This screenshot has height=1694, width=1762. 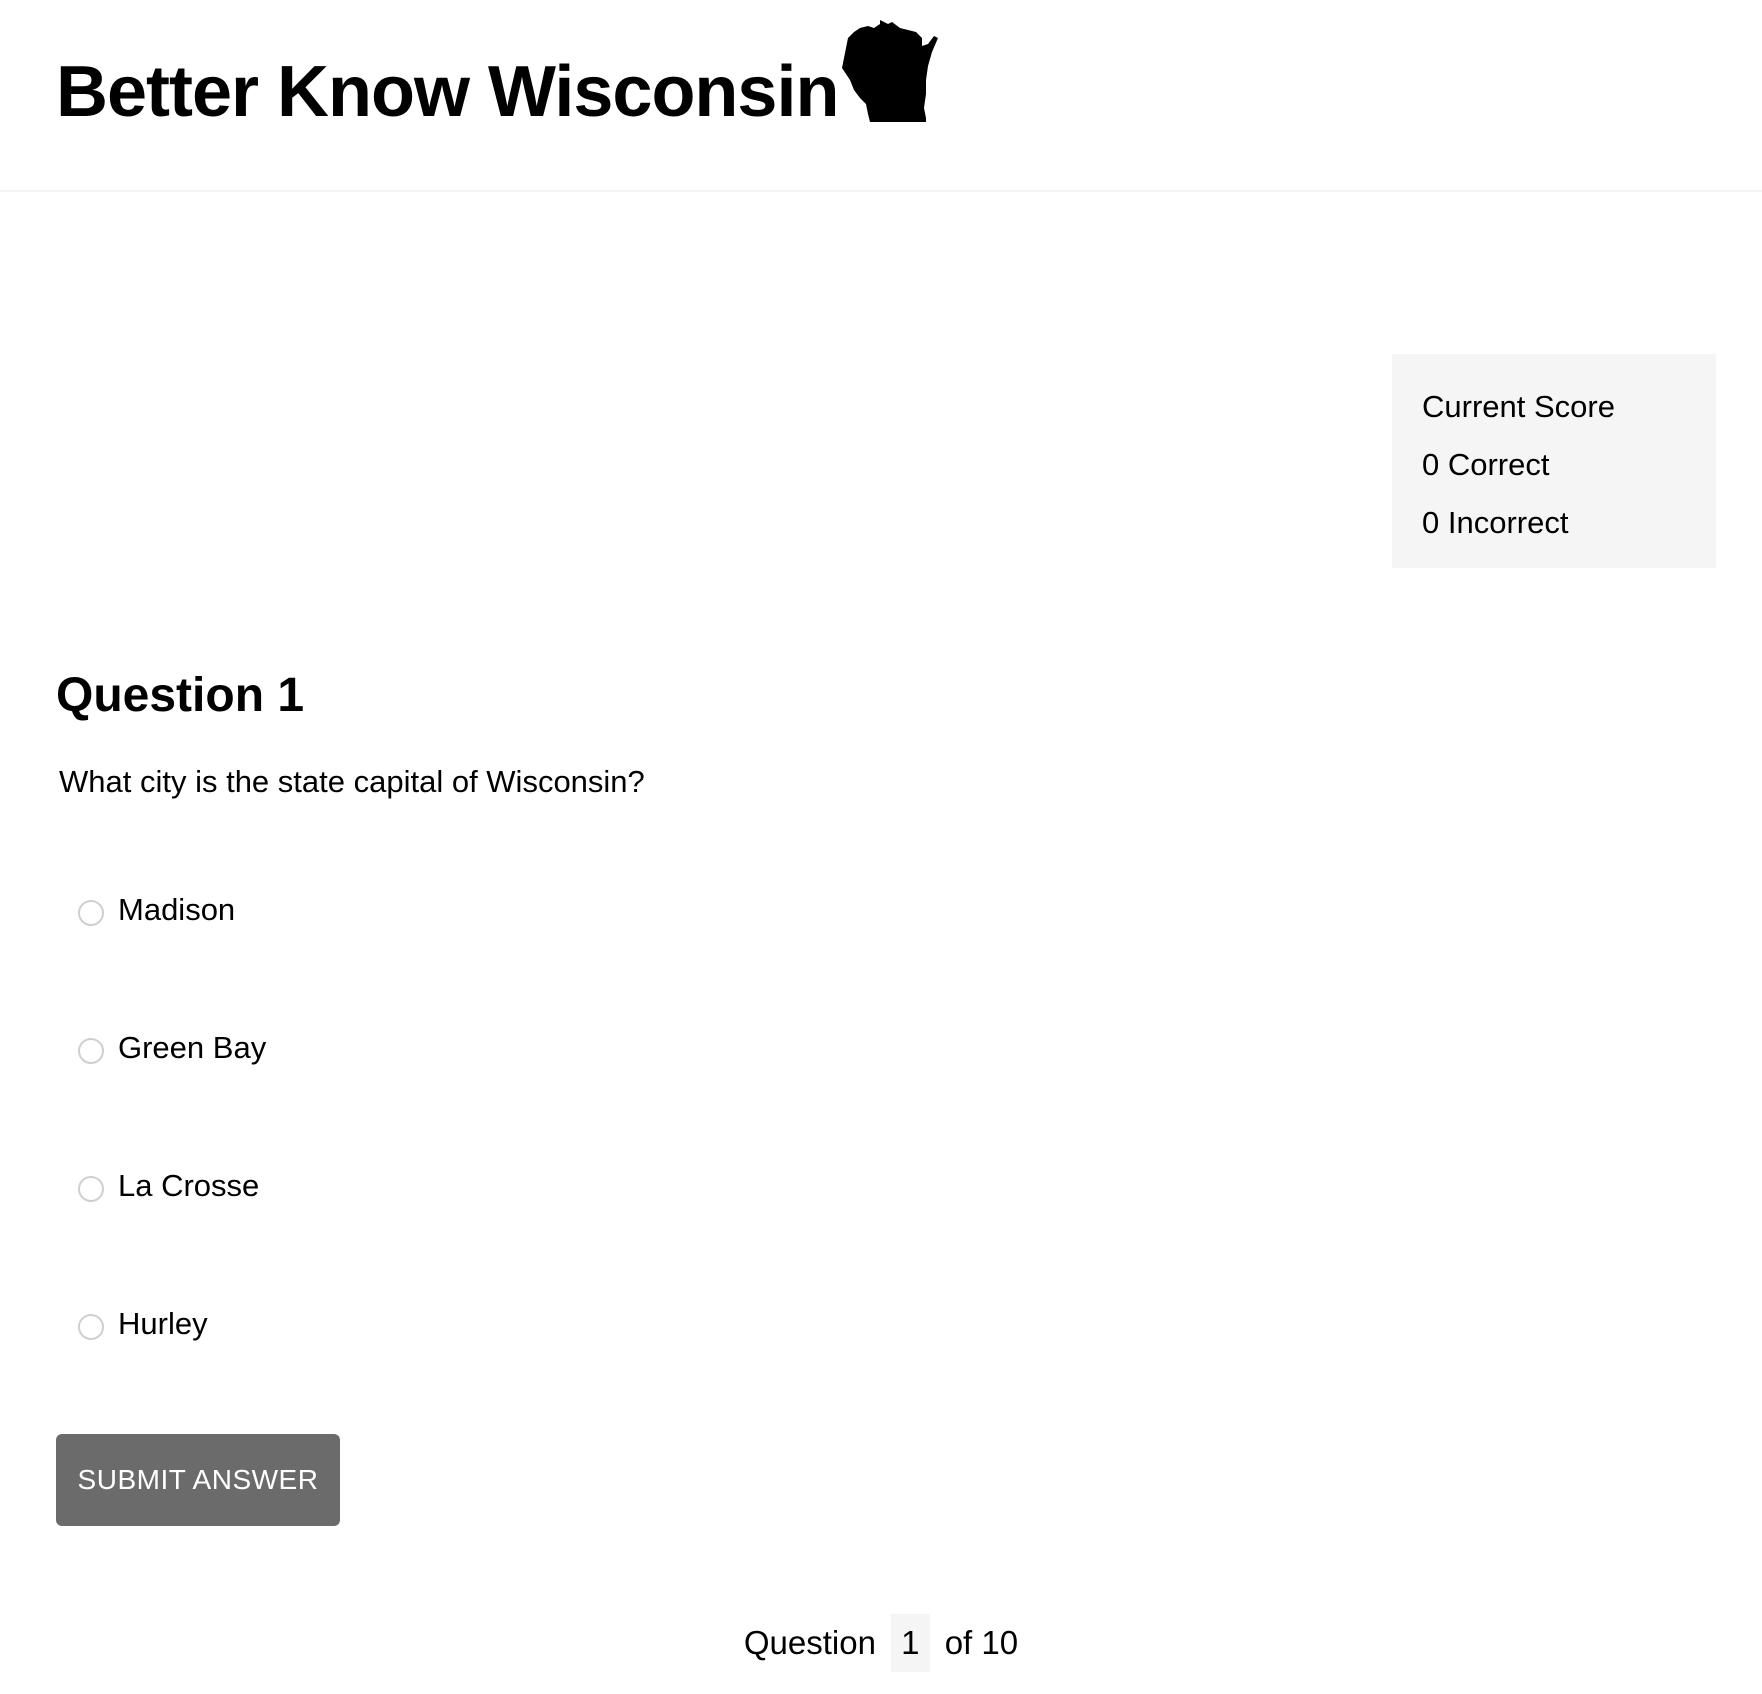 I want to click on answer-option-madison: Madison, so click(x=156, y=910).